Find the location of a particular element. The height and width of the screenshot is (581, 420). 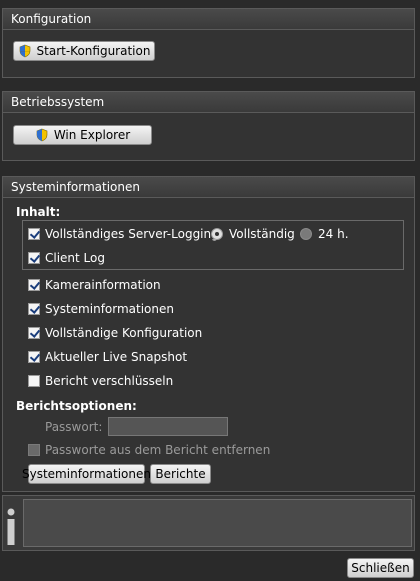

server-logging-label: Vollständiges Server-Logging is located at coordinates (132, 234).